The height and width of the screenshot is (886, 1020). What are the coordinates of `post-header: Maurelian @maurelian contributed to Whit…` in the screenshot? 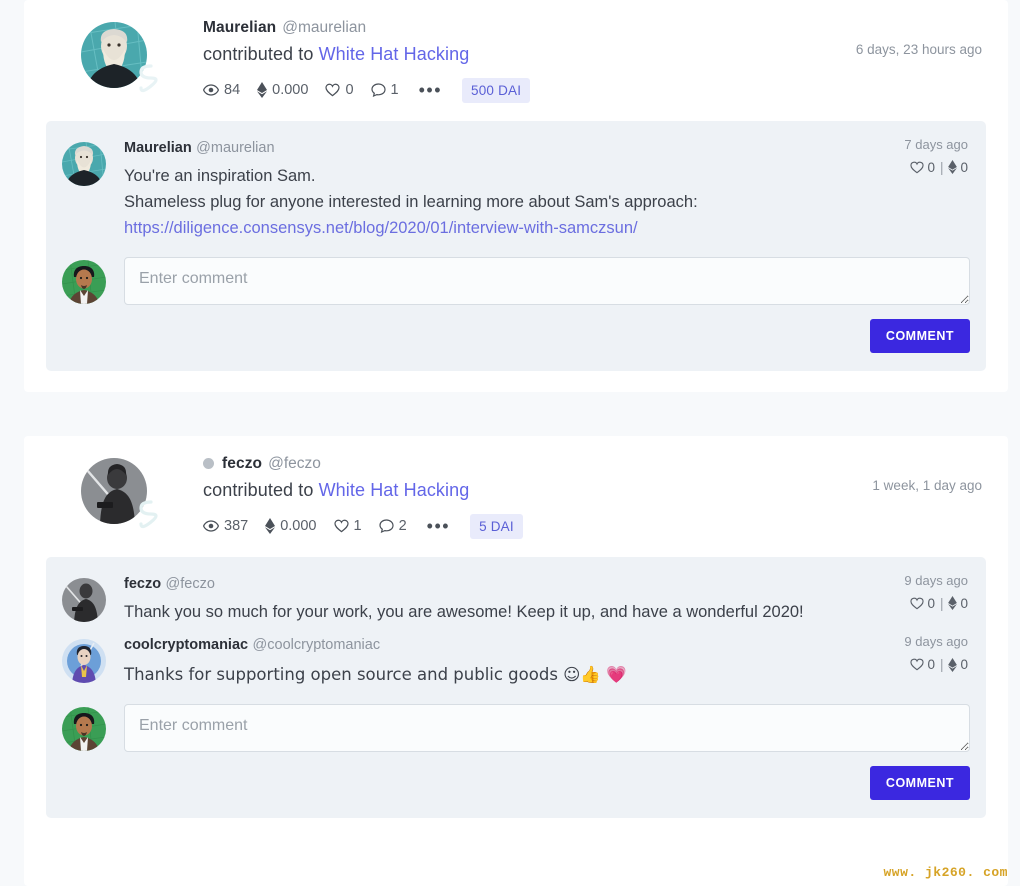 It's located at (516, 51).